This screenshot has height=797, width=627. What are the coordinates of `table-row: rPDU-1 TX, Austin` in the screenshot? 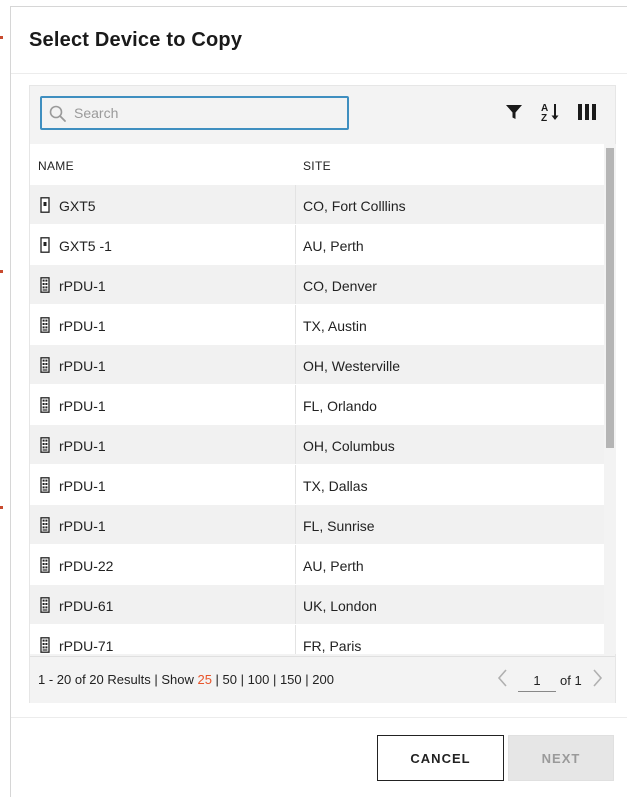 It's located at (317, 324).